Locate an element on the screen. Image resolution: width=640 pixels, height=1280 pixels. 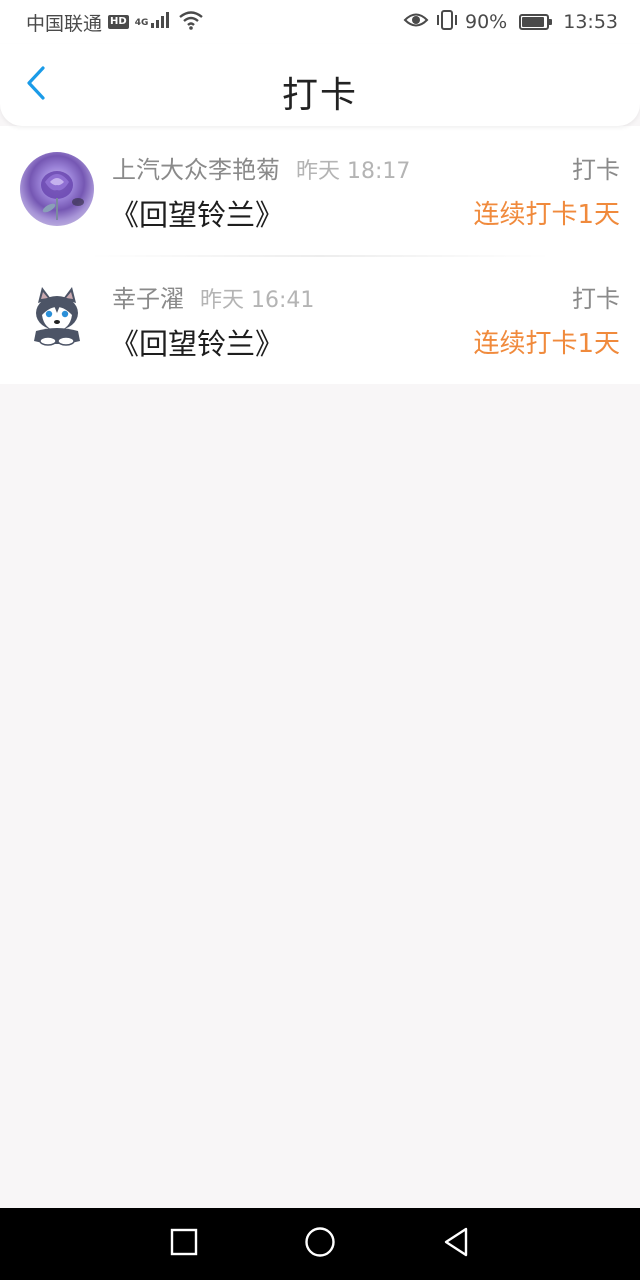
checkin-user: 上汽大众李艳菊 昨天 18:17 is located at coordinates (261, 167).